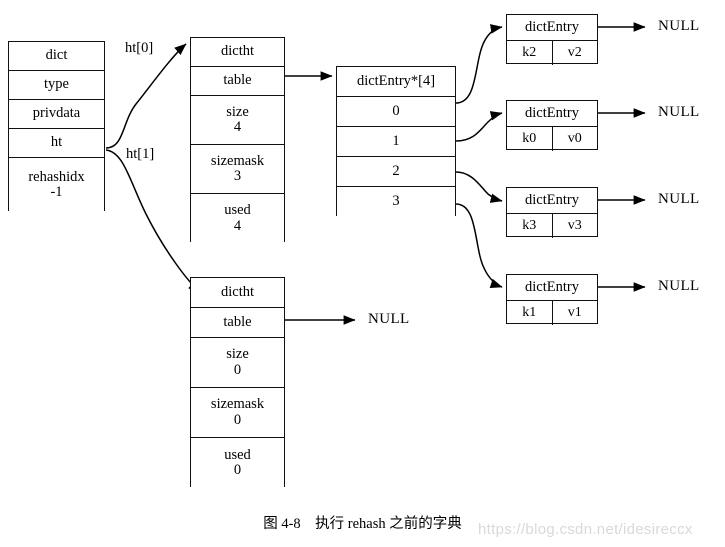 This screenshot has height=547, width=725. Describe the element at coordinates (574, 52) in the screenshot. I see `dict-entry-0-value: v2` at that location.